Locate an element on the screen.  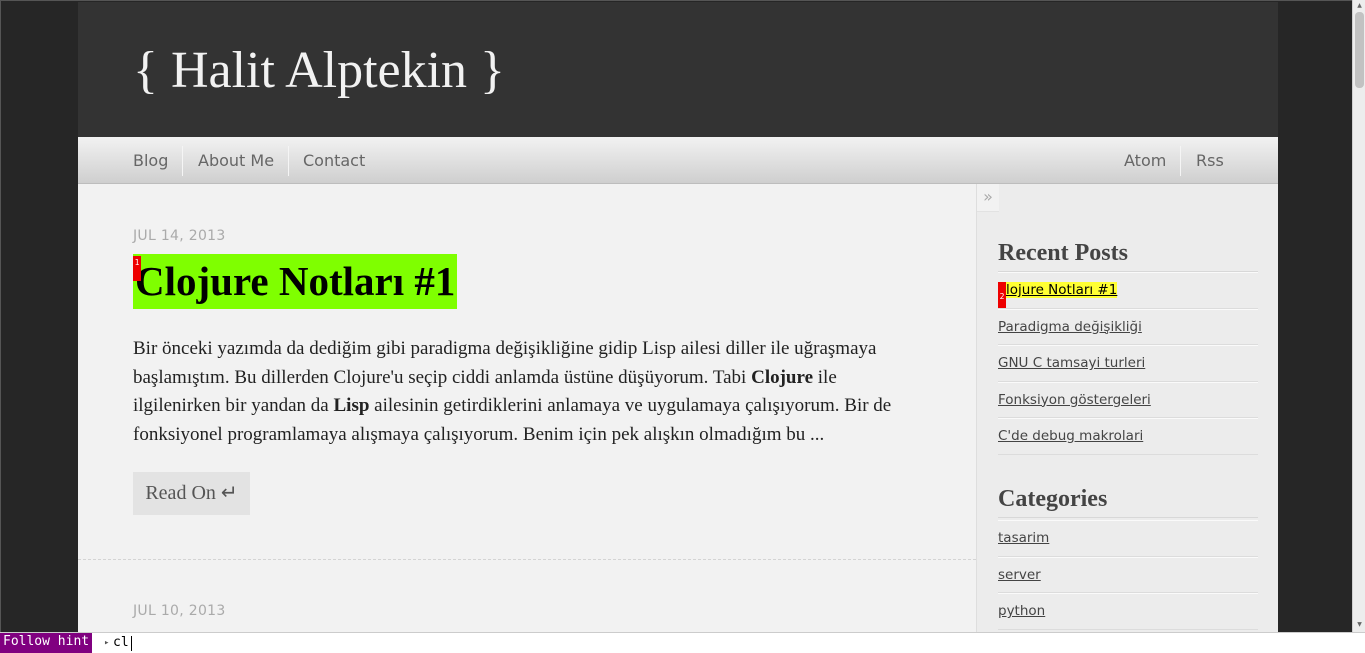
categories-list: tasarim server python is located at coordinates (1128, 575).